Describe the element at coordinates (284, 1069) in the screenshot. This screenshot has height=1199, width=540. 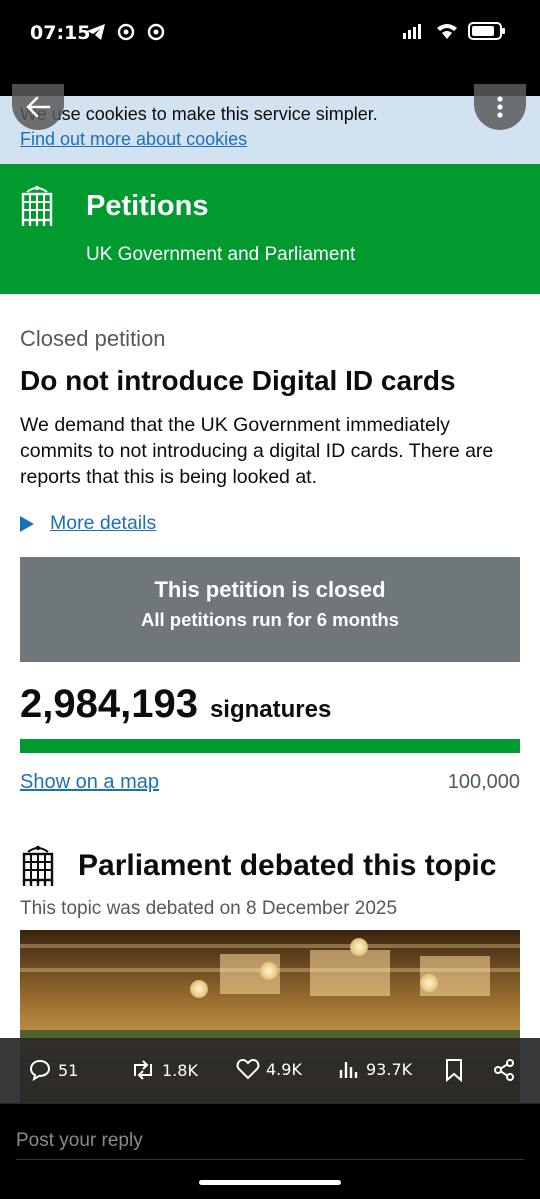
I see `like-count: 4.9K` at that location.